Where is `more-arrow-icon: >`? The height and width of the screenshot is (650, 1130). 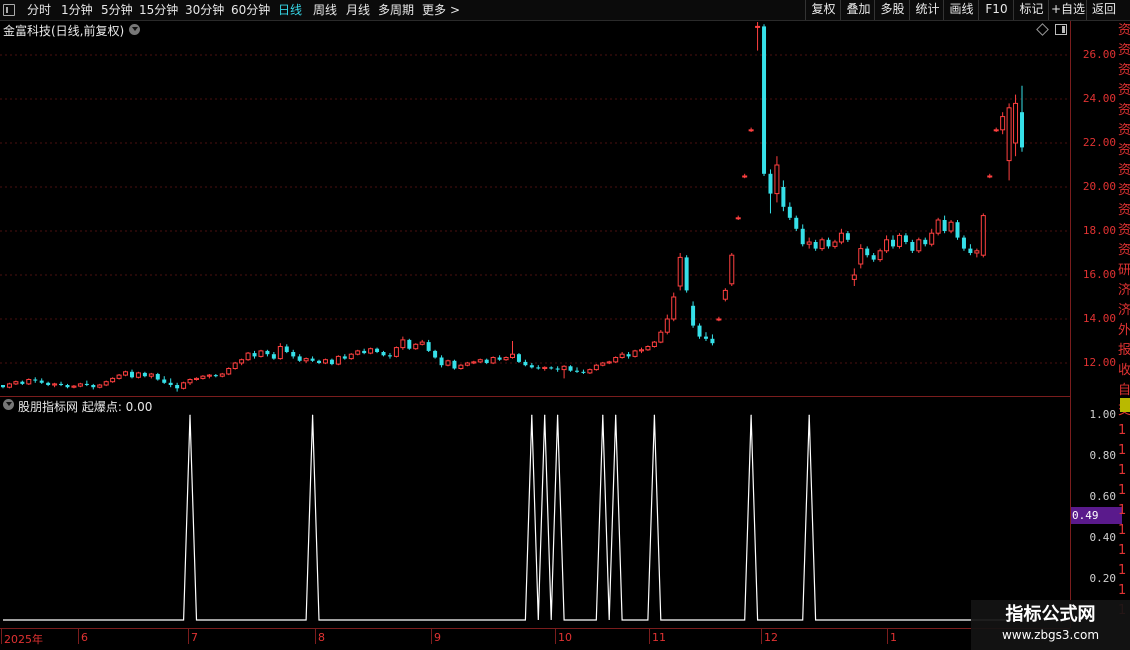 more-arrow-icon: > is located at coordinates (455, 10).